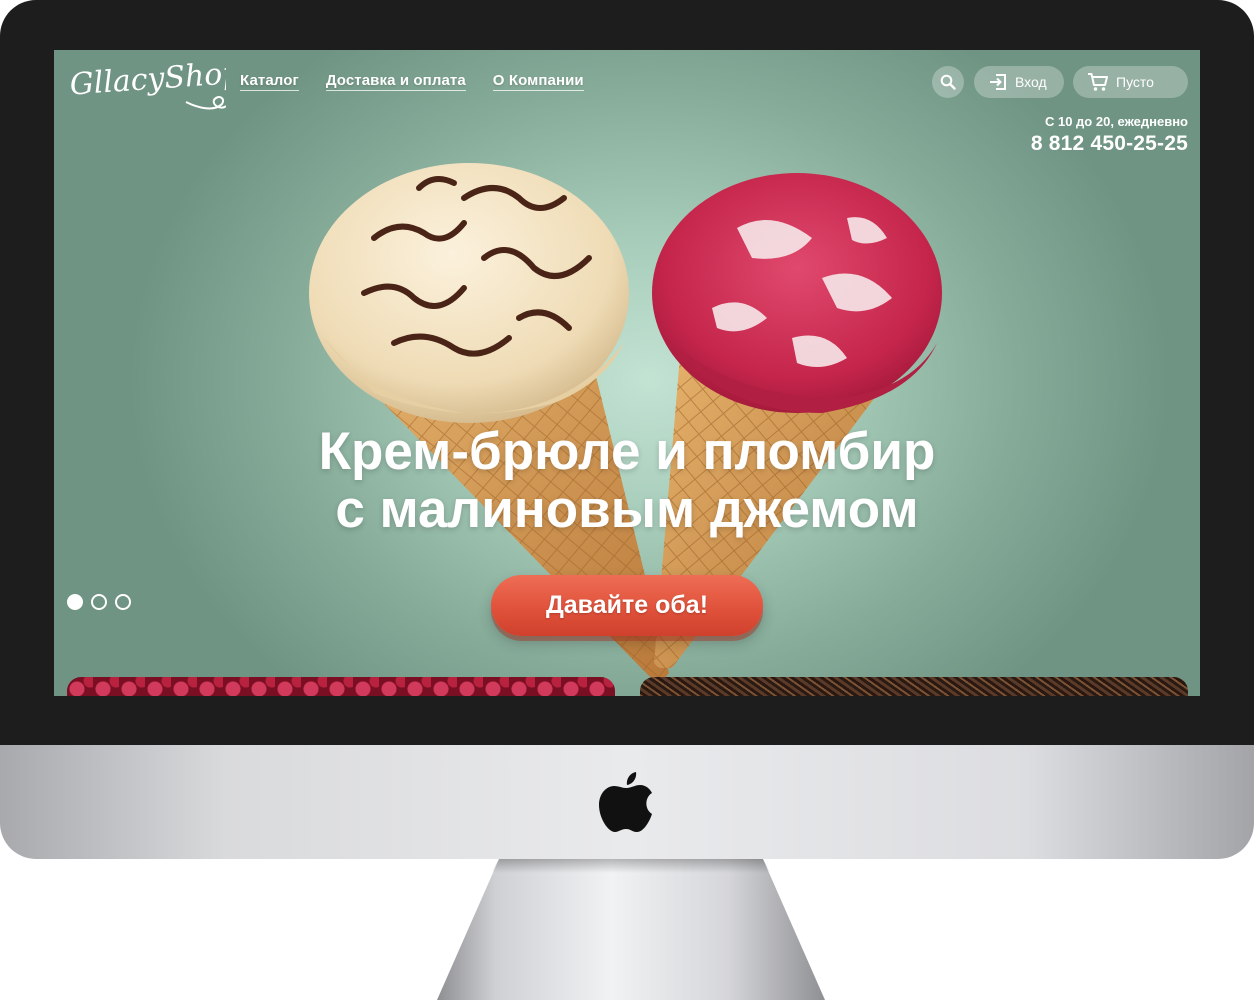 The image size is (1254, 1000). What do you see at coordinates (914, 686) in the screenshot?
I see `chocolate-card-preview` at bounding box center [914, 686].